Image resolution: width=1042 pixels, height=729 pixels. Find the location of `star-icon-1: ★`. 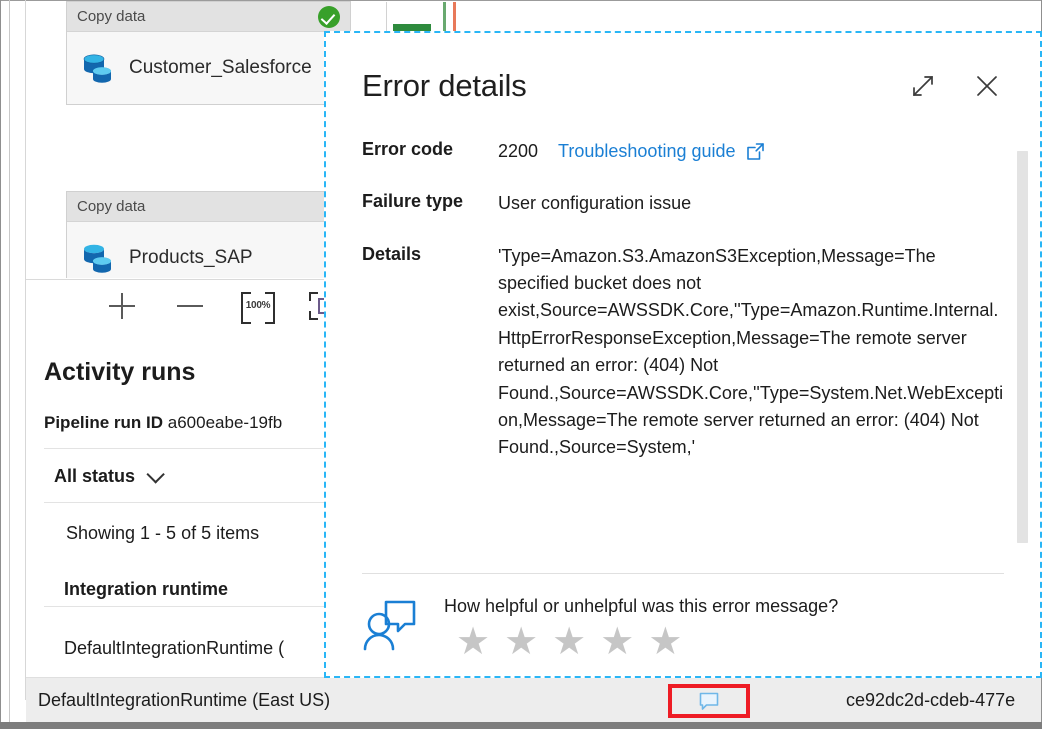

star-icon-1: ★ is located at coordinates (473, 642).